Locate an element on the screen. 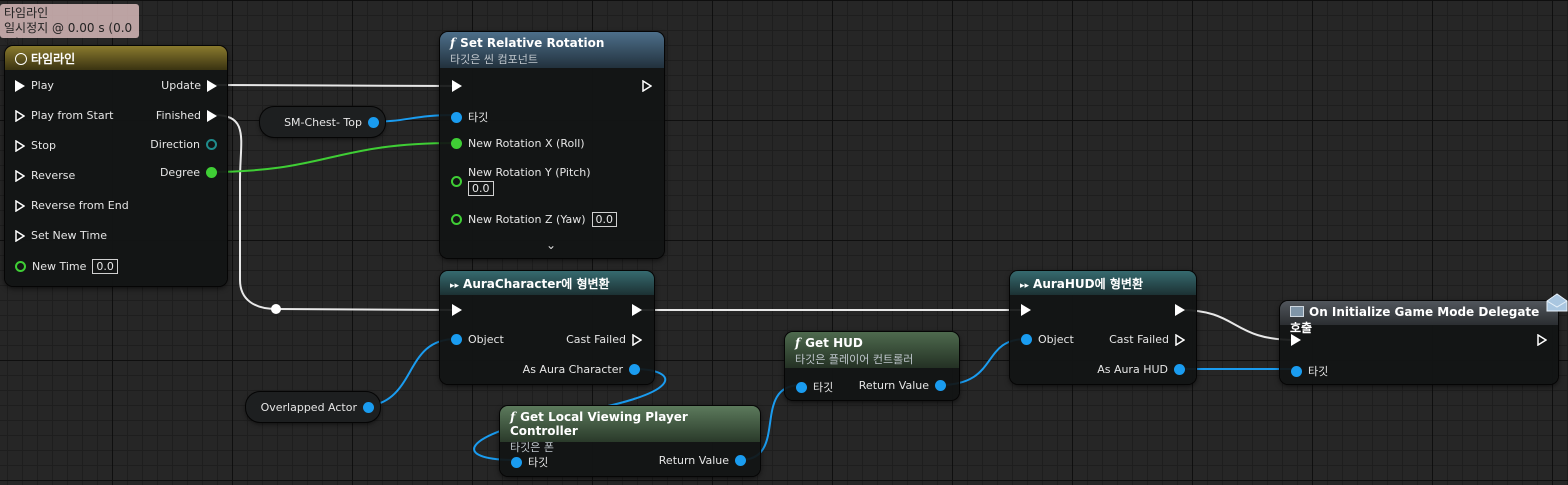  function-icon: f is located at coordinates (798, 343).